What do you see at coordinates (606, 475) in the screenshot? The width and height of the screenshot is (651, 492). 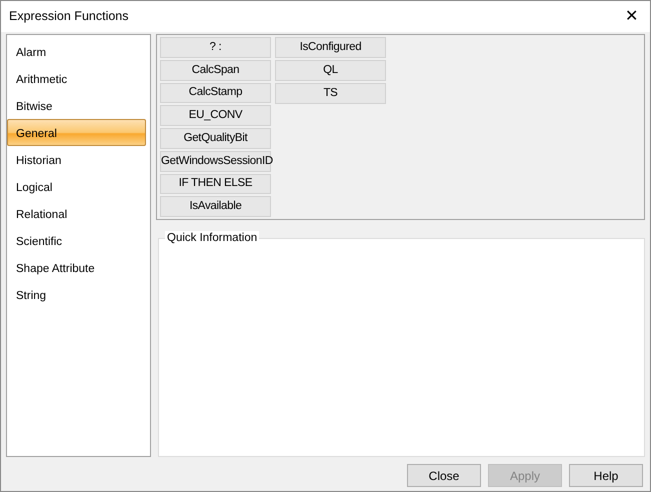 I see `dialog-button: Help` at bounding box center [606, 475].